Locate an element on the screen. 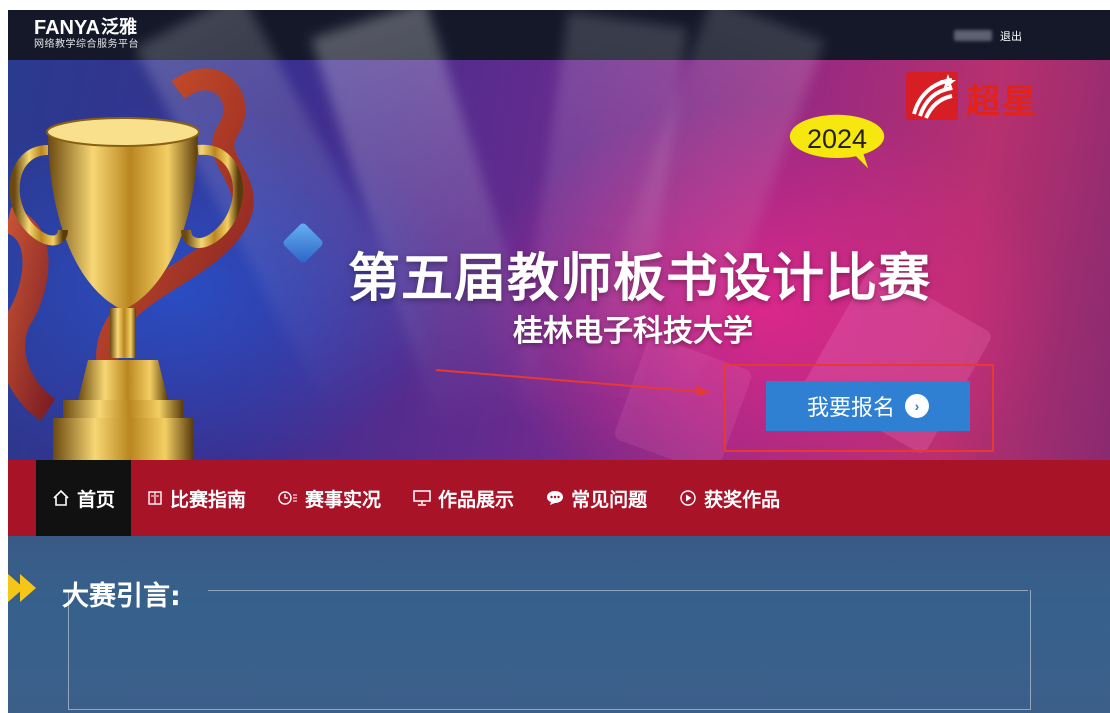 The height and width of the screenshot is (713, 1110). clock-list-icon is located at coordinates (288, 498).